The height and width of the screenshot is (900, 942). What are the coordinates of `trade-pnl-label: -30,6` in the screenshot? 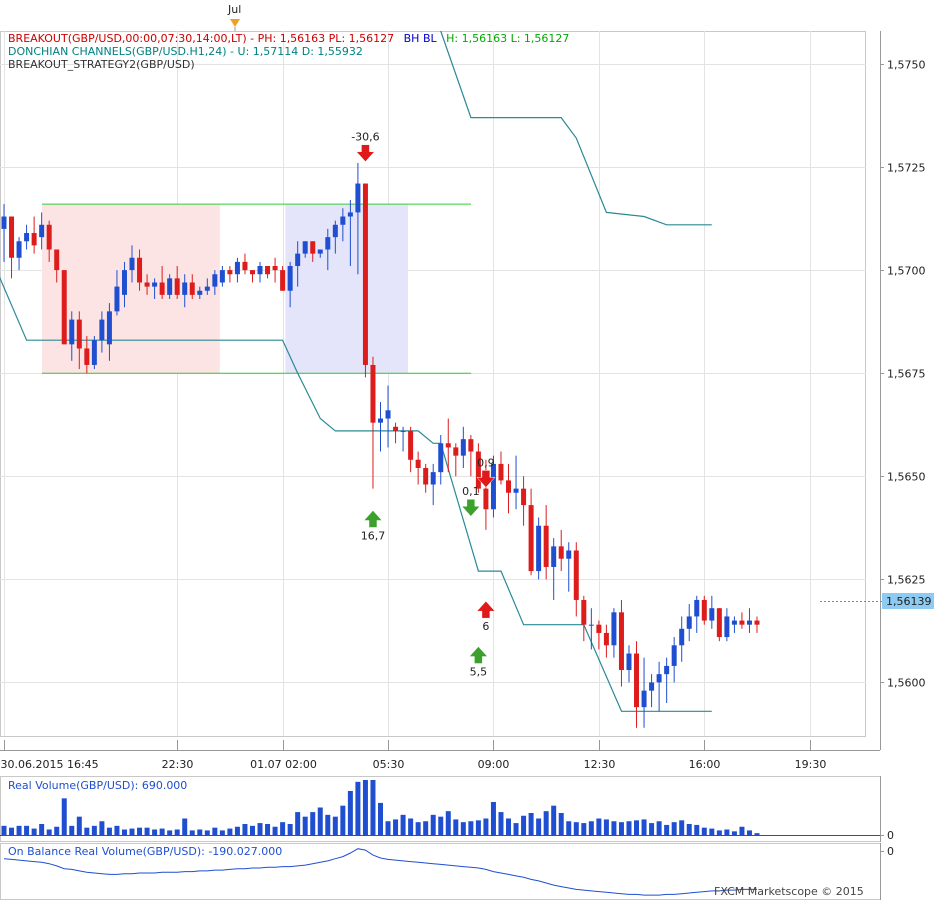 It's located at (365, 137).